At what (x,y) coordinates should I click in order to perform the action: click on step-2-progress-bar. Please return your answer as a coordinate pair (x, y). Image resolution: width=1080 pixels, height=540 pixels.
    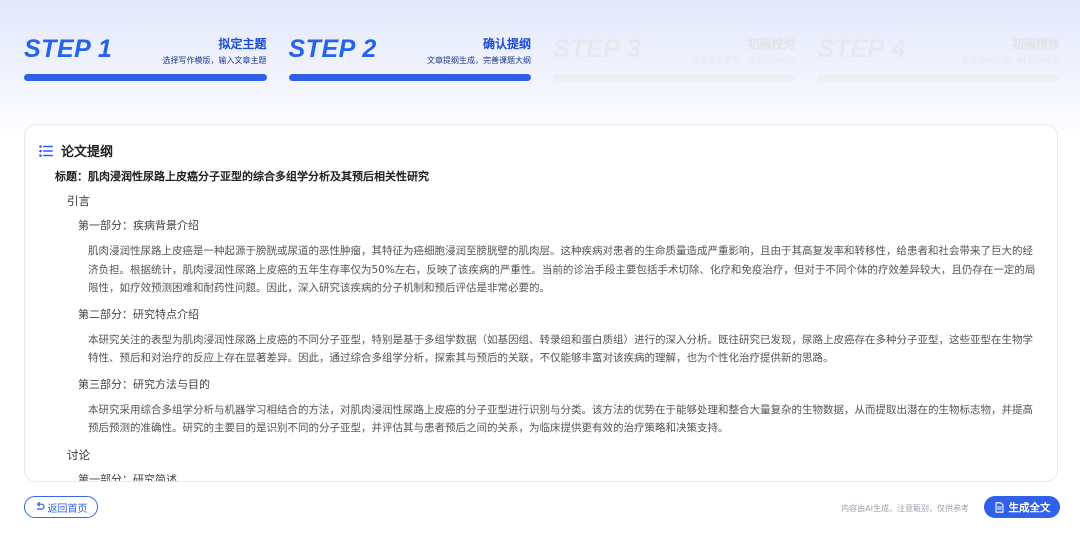
    Looking at the image, I should click on (409, 77).